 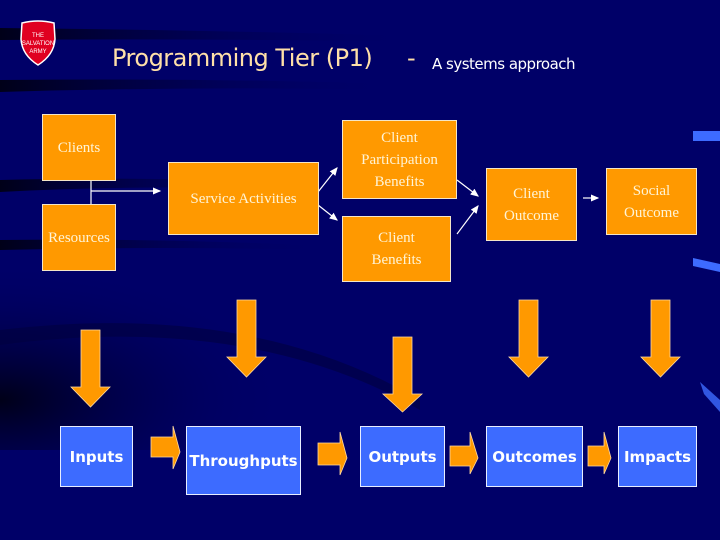 I want to click on stage-impacts: Impacts, so click(x=657, y=456).